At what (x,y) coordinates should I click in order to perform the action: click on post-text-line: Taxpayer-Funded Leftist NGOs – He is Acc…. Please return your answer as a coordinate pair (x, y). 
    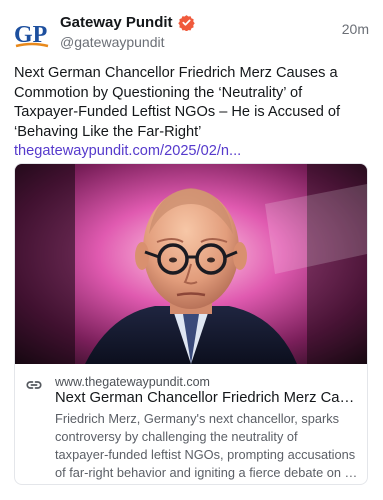
    Looking at the image, I should click on (177, 112).